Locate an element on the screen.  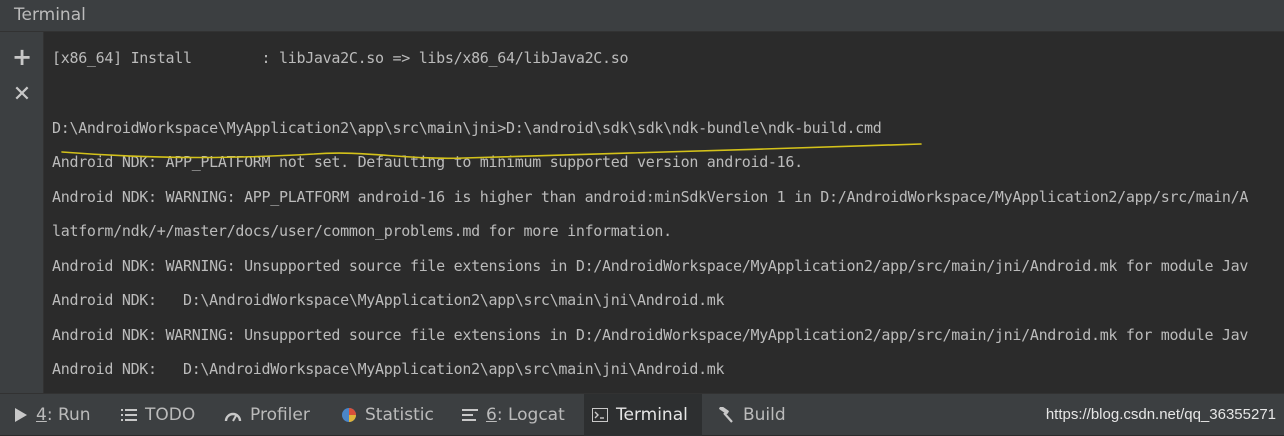
tab-terminal-label: Terminal is located at coordinates (652, 415).